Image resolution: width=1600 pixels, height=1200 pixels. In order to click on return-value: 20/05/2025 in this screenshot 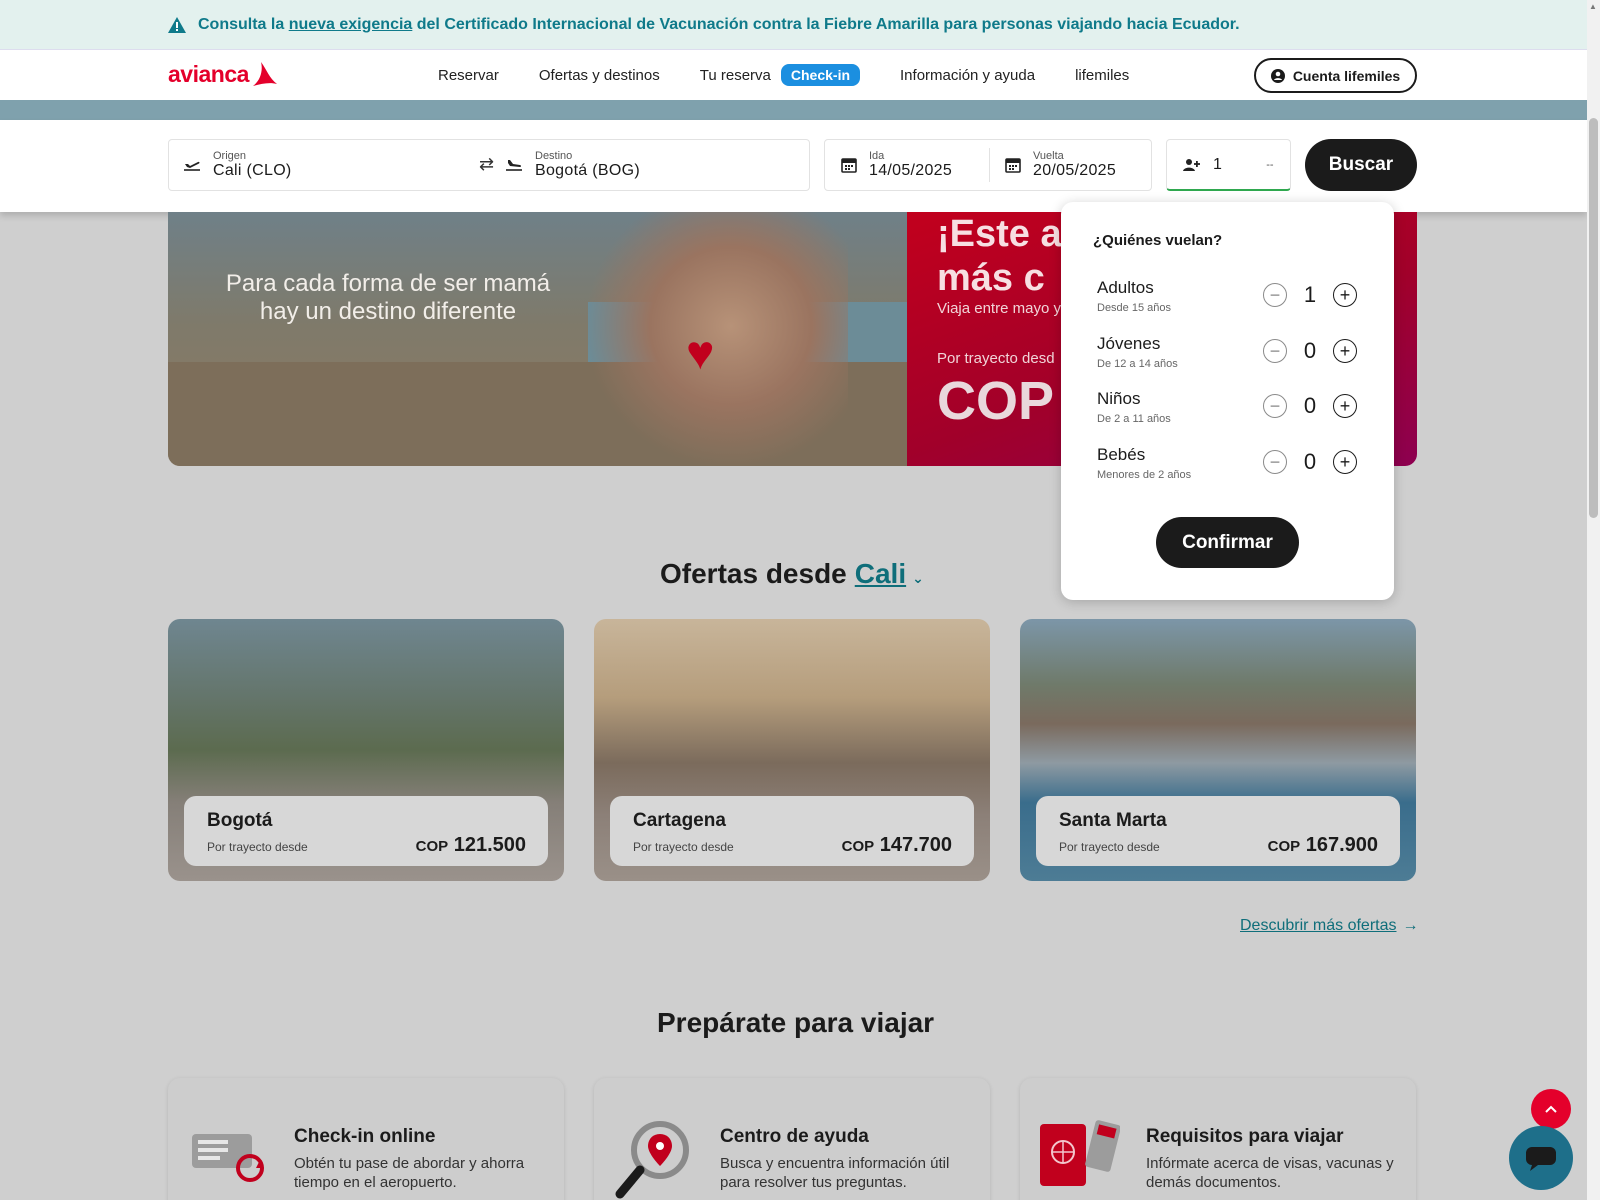, I will do `click(1075, 170)`.